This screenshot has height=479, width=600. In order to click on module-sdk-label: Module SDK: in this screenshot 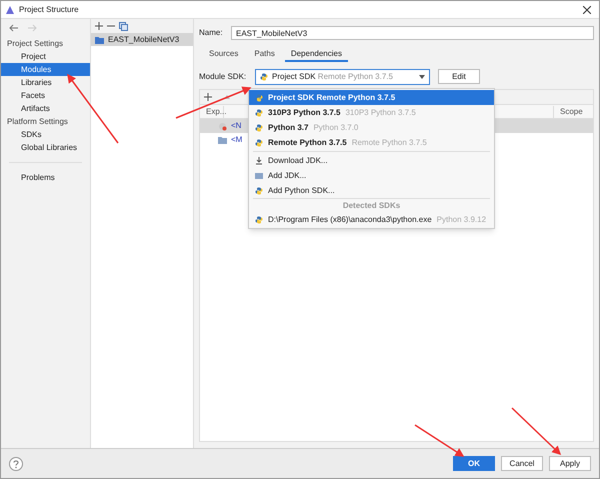, I will do `click(223, 76)`.